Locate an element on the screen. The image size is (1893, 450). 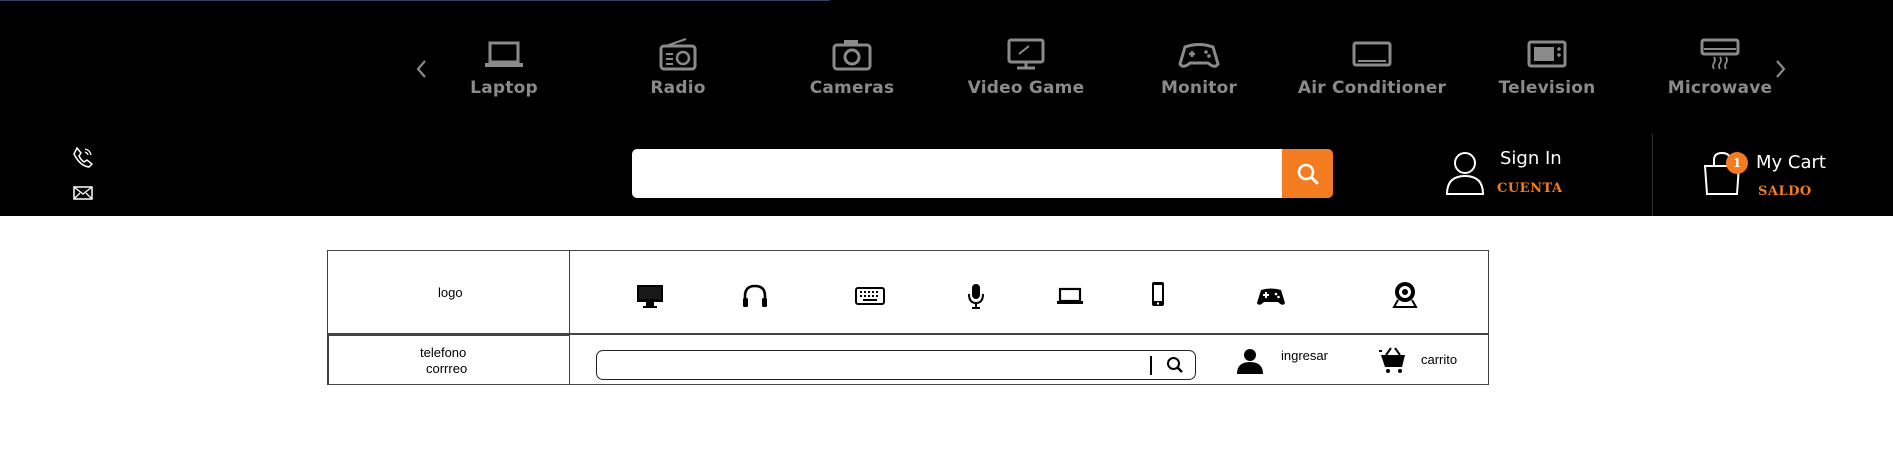
category-cameras: Cameras is located at coordinates (852, 67).